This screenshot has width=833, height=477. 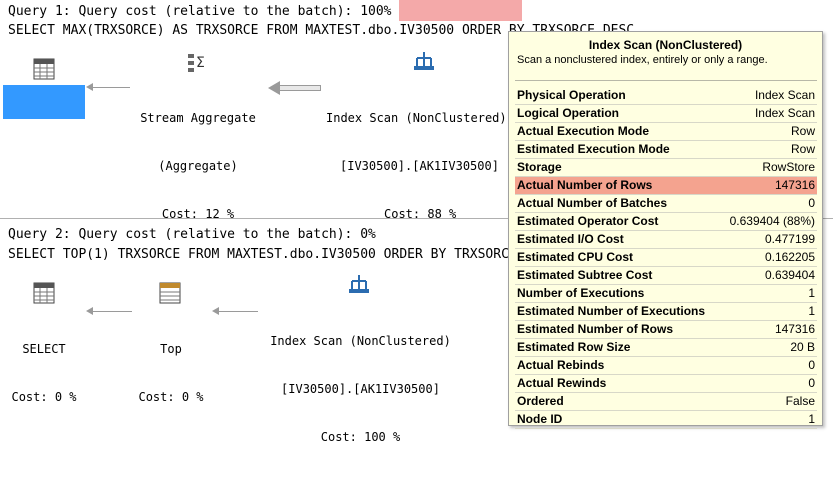 I want to click on property-name: Number of Executions, so click(x=581, y=293).